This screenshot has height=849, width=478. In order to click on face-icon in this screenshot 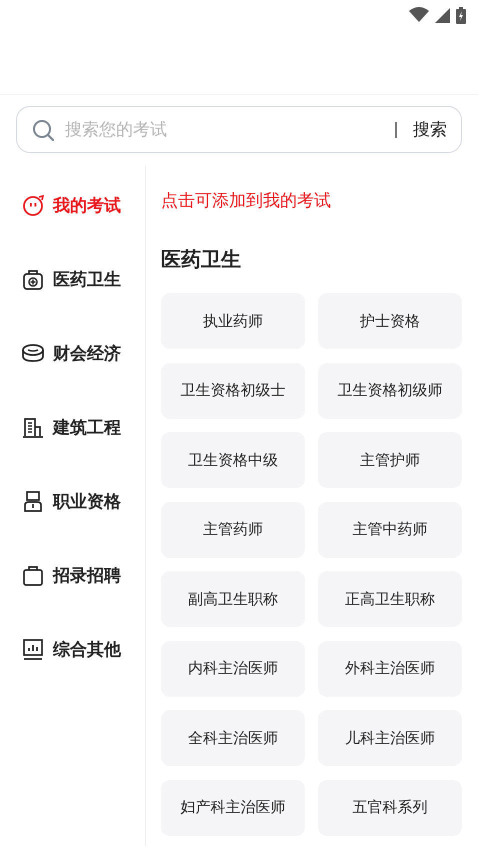, I will do `click(33, 205)`.